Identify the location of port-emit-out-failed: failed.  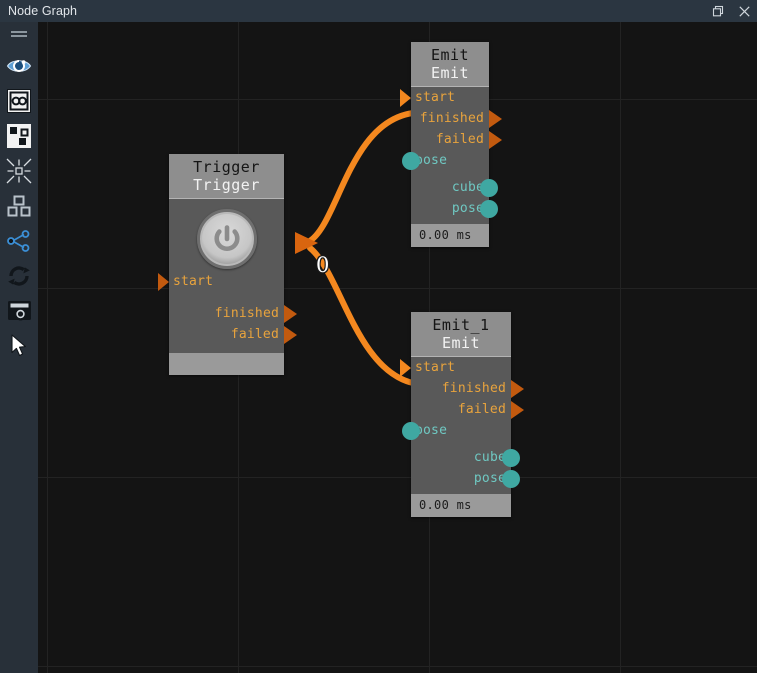
(456, 139).